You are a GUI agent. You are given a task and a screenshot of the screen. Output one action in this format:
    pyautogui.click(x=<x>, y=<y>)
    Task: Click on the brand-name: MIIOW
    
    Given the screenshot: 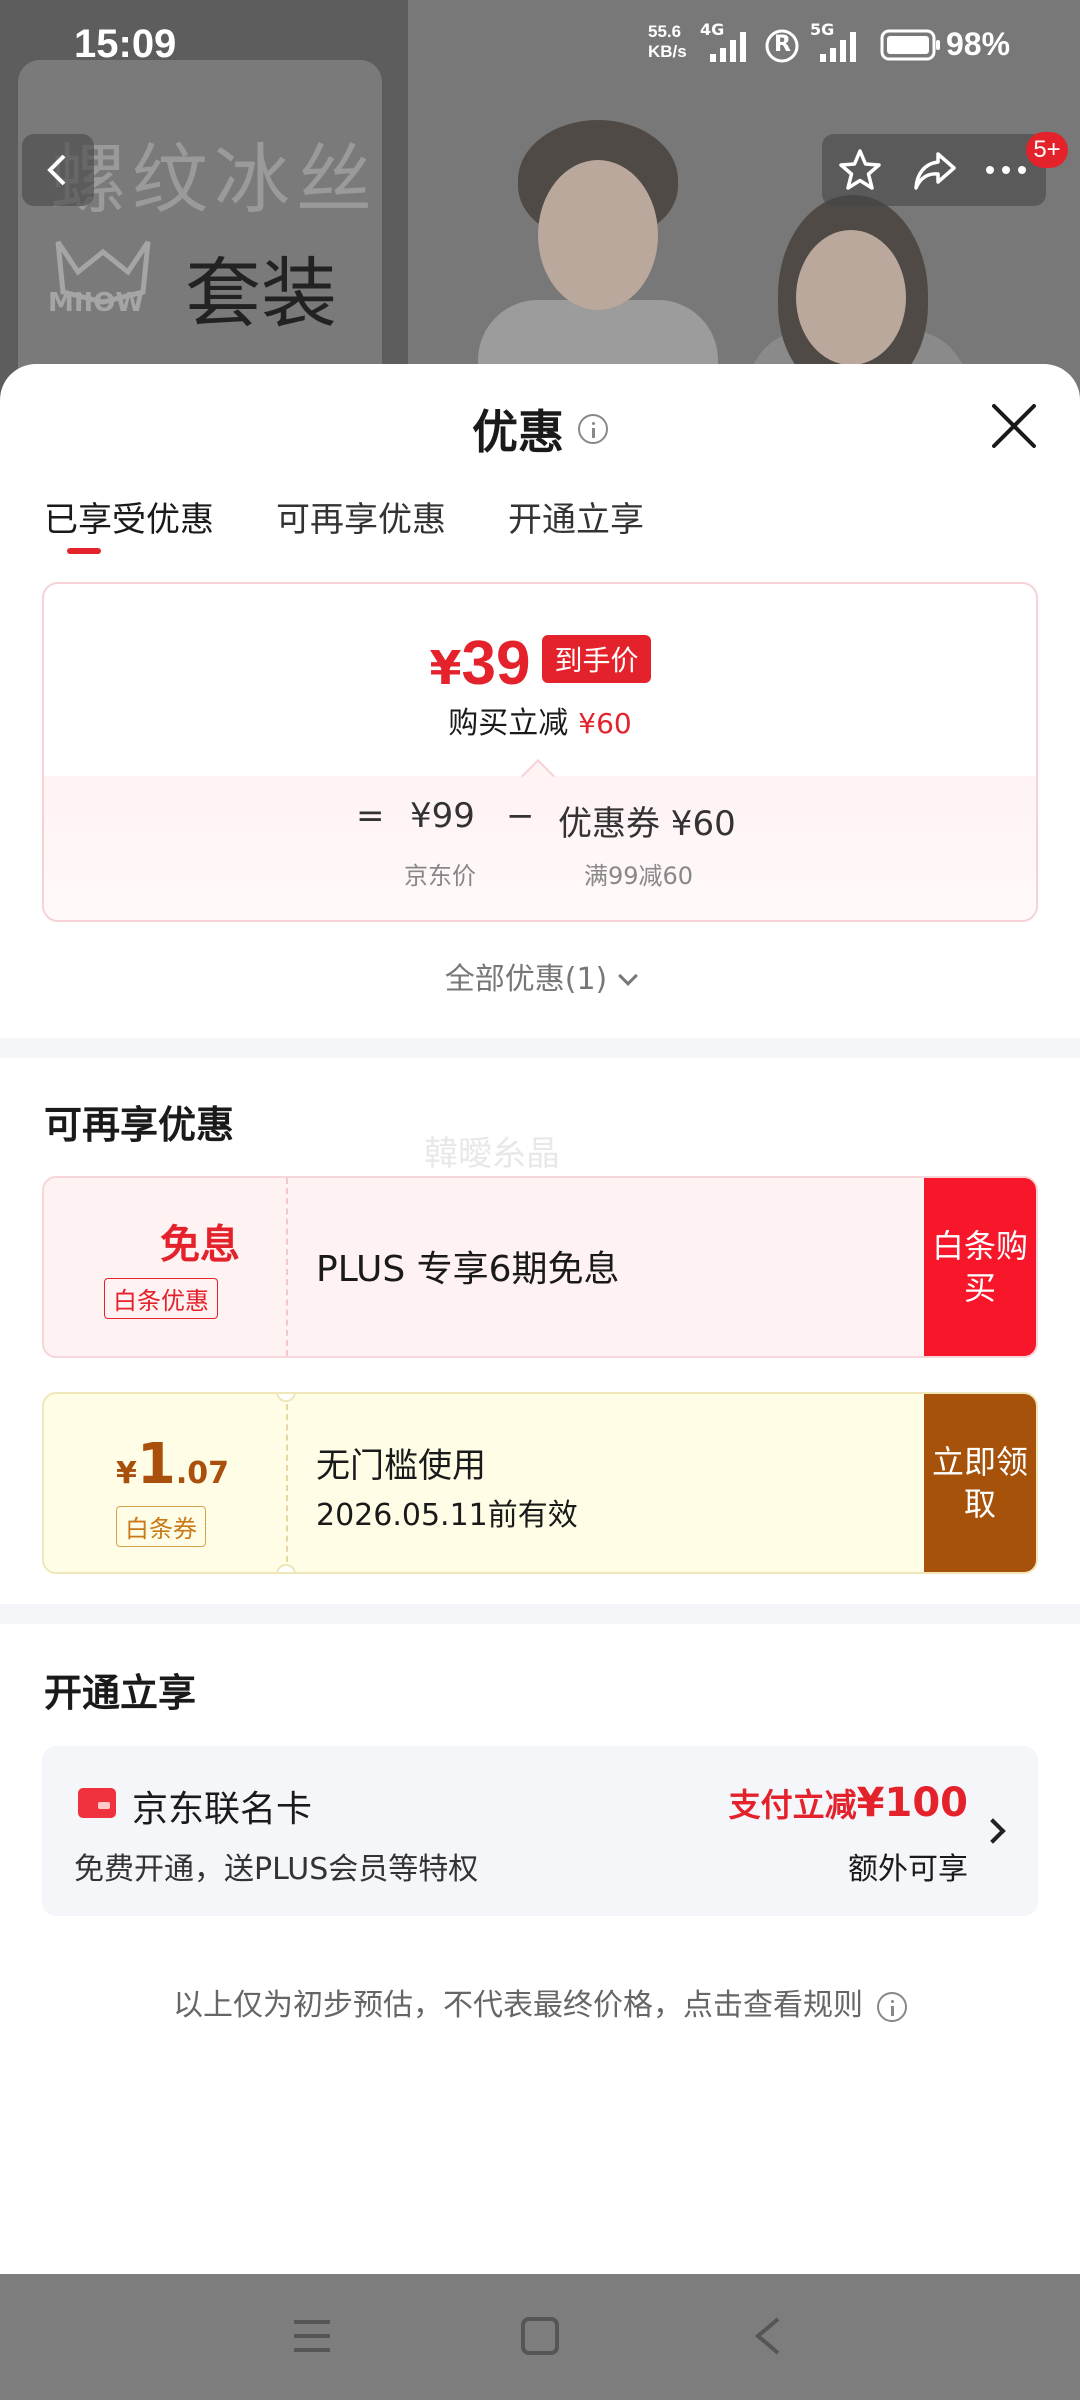 What is the action you would take?
    pyautogui.click(x=96, y=303)
    